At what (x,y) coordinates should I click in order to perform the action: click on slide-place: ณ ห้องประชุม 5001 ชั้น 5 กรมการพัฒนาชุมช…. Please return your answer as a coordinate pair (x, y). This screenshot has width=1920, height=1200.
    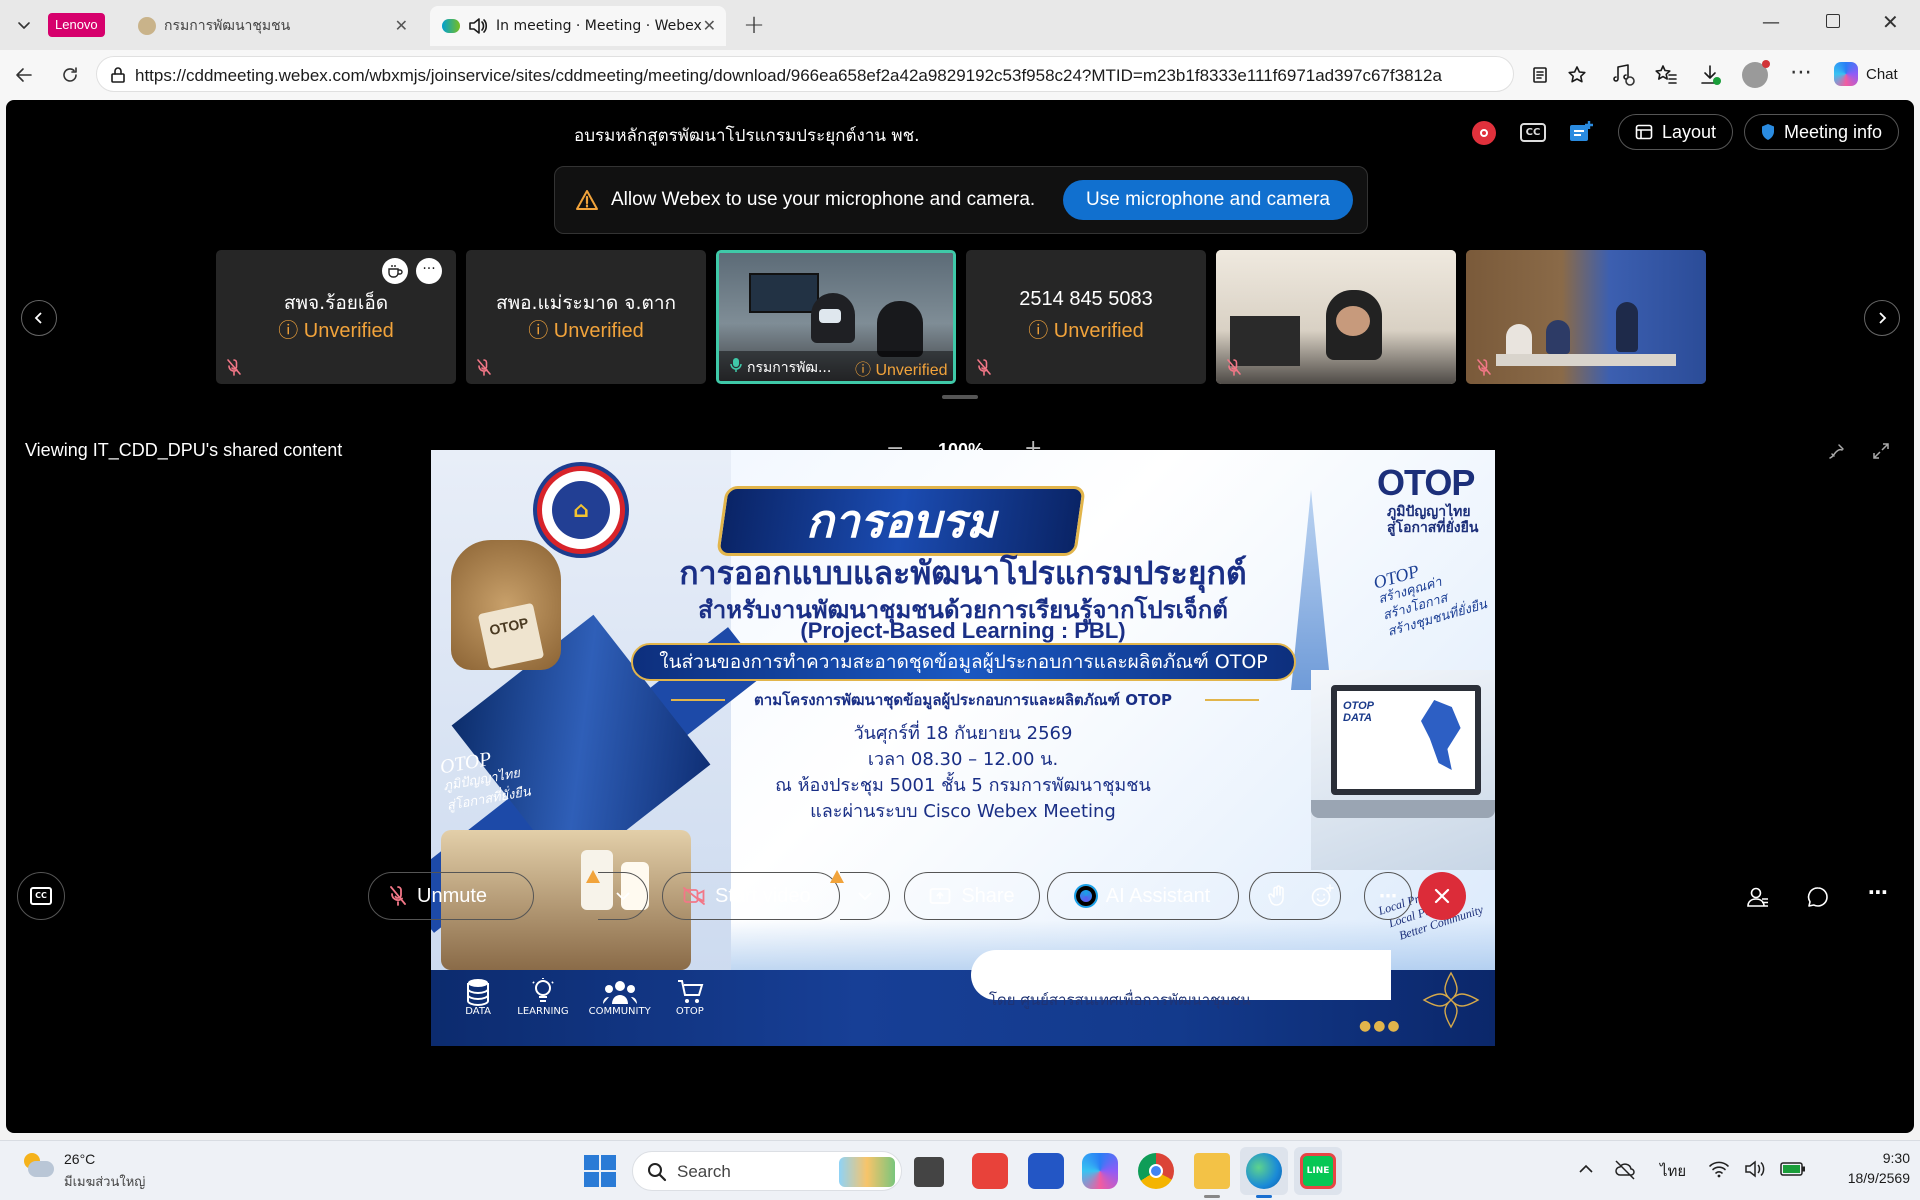
    Looking at the image, I should click on (963, 785).